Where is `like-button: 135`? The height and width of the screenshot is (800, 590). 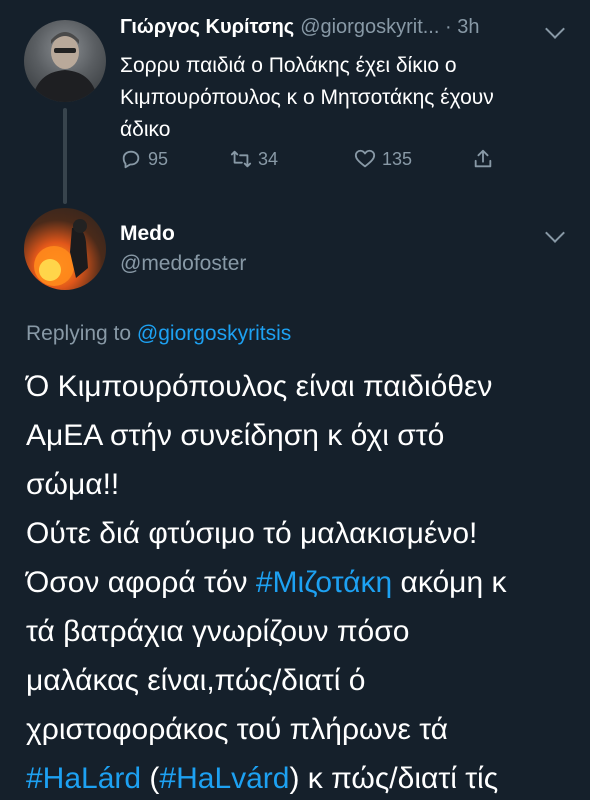
like-button: 135 is located at coordinates (383, 159).